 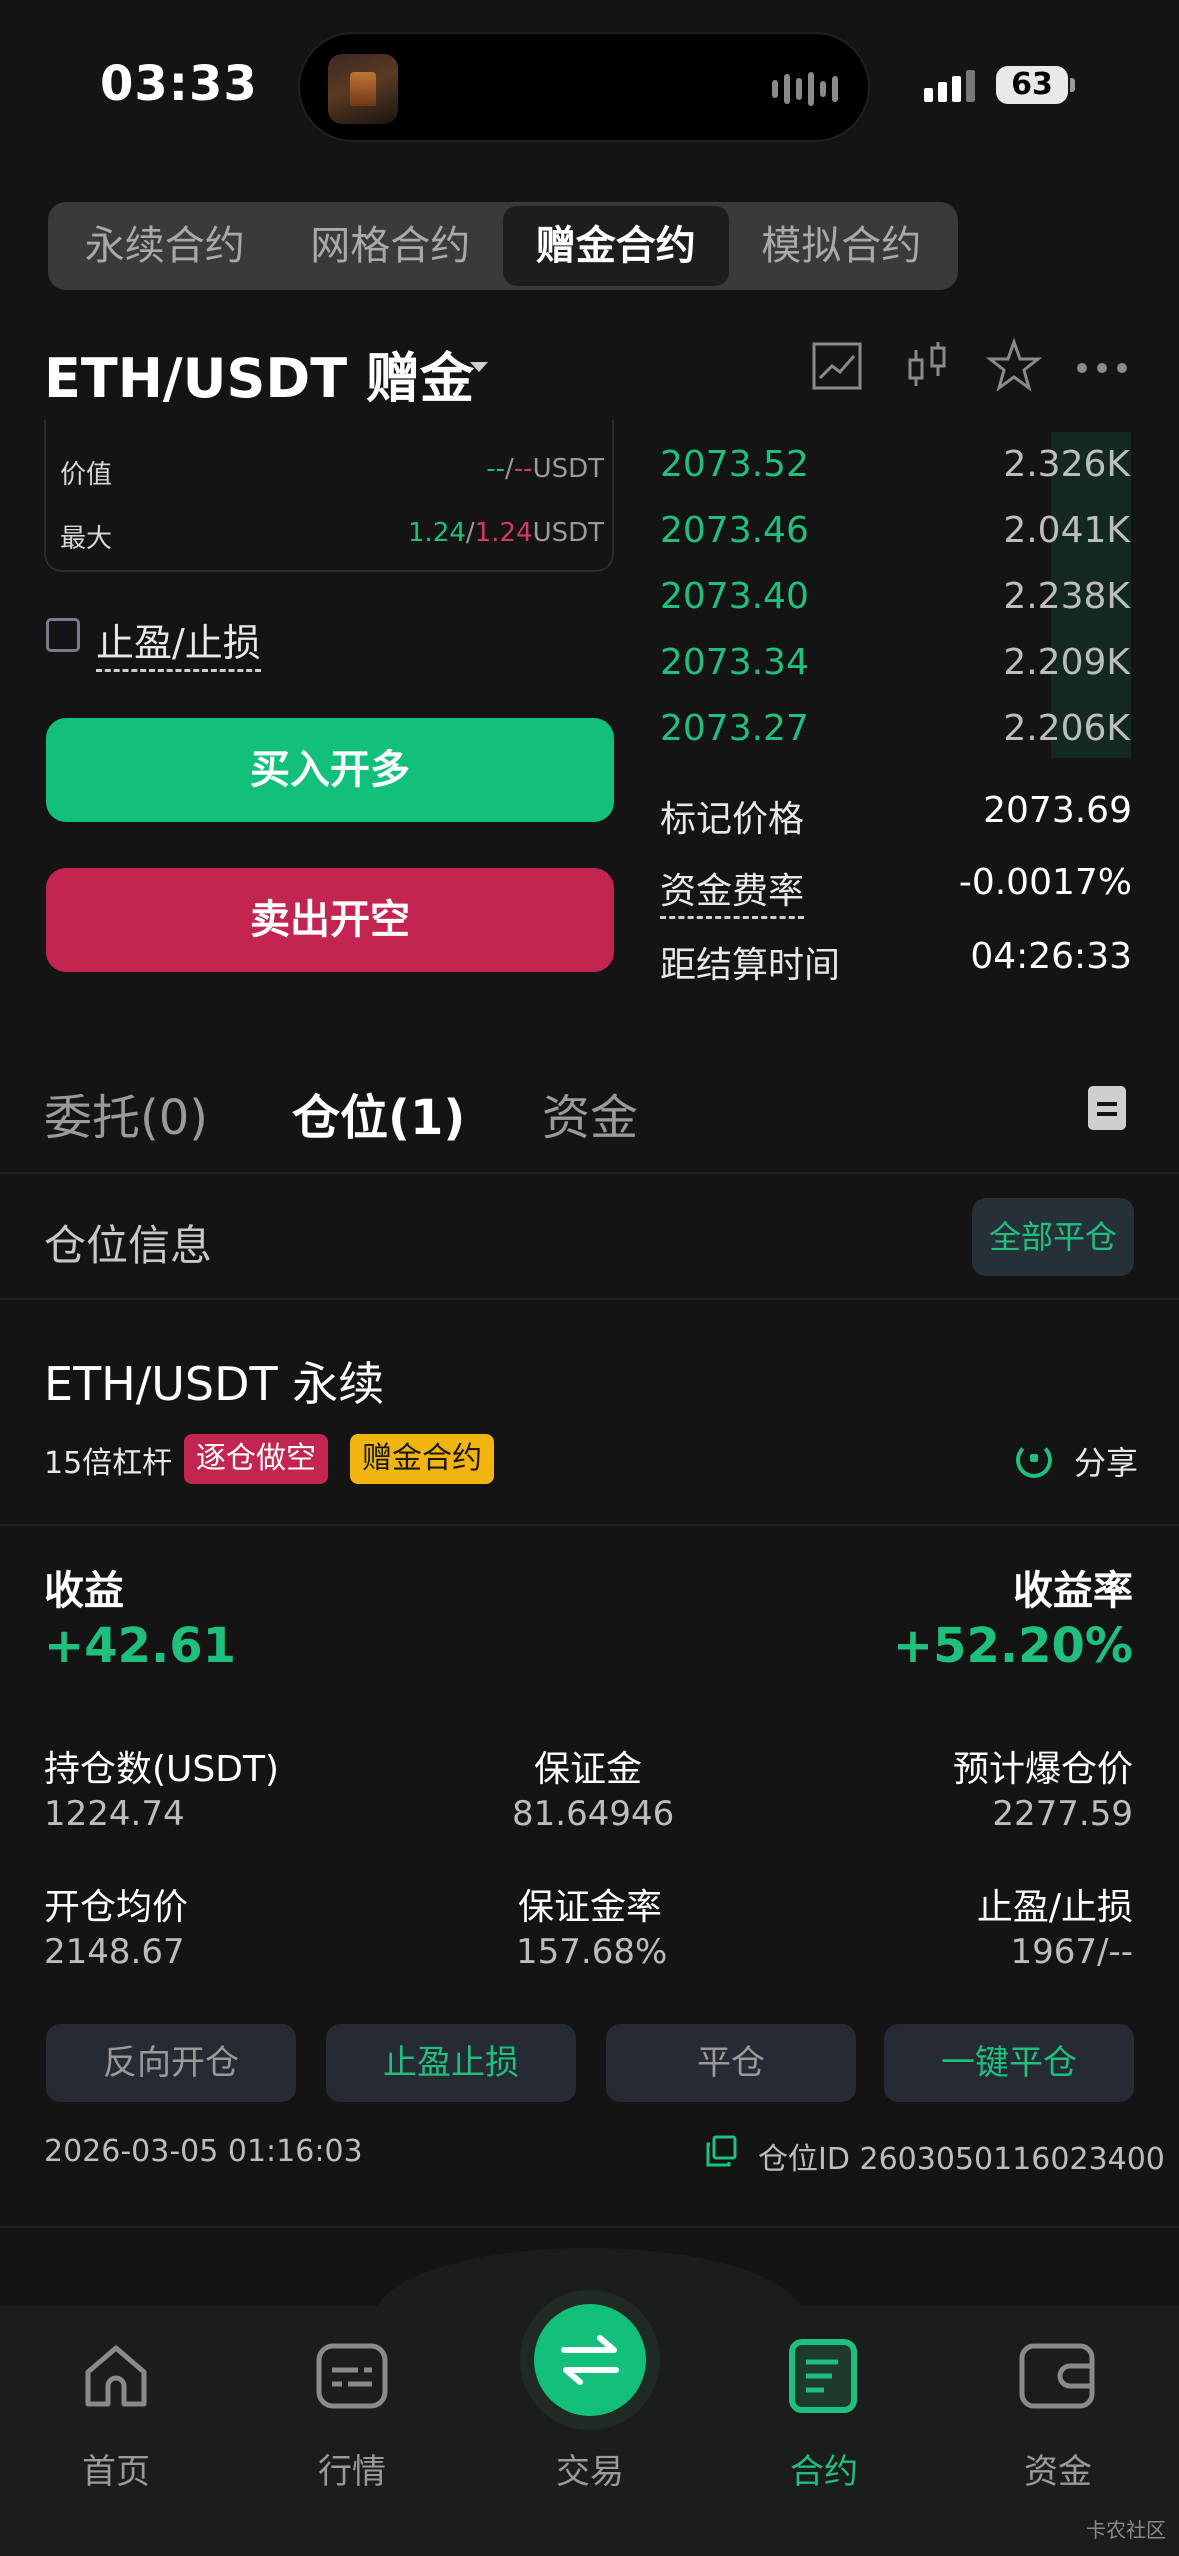 I want to click on tab-orders: 委托(0), so click(x=126, y=1113).